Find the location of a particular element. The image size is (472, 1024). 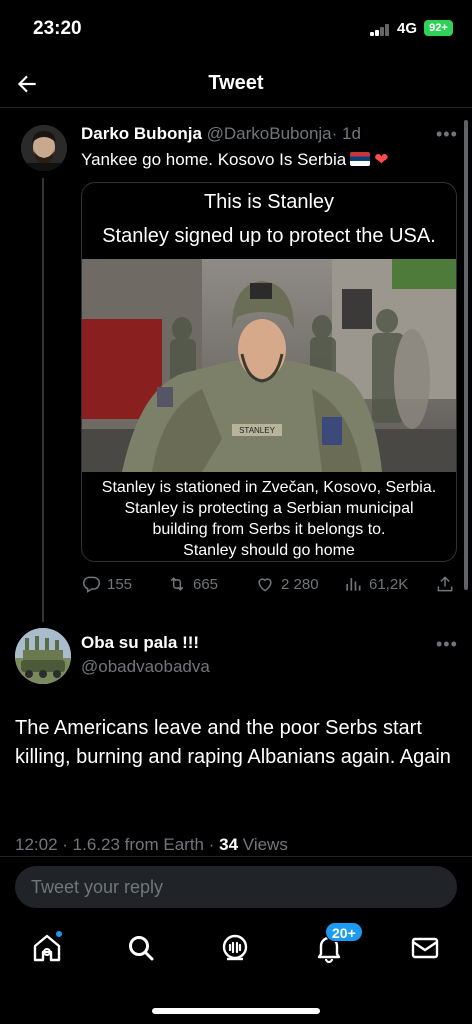

status-time: 23:20 is located at coordinates (57, 28).